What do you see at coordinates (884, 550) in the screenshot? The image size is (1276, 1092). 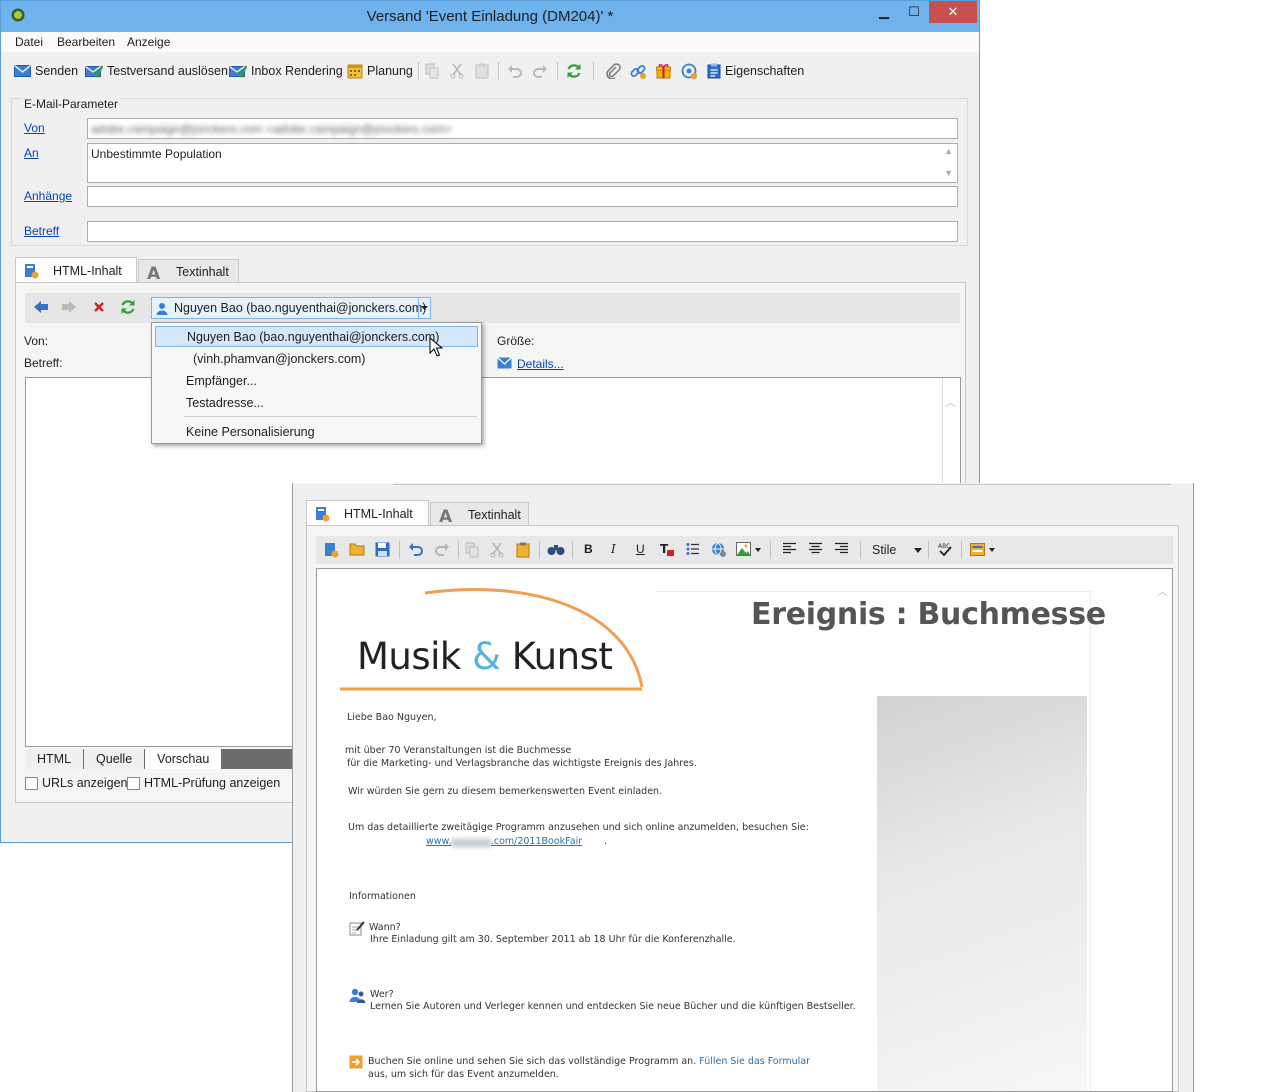 I see `styles-label: Stile` at bounding box center [884, 550].